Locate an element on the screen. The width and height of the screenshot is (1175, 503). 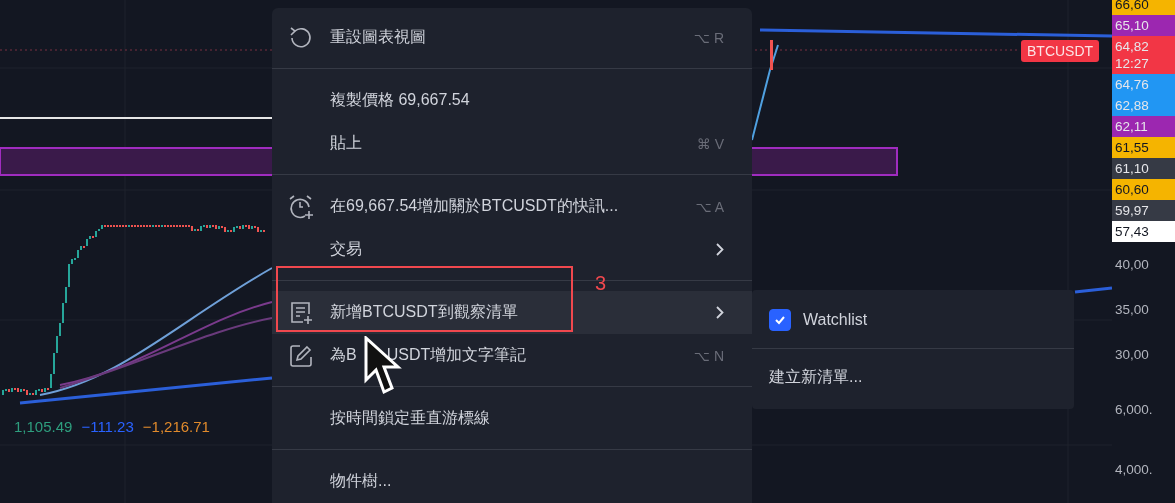
price-scale-label: 4,000. is located at coordinates (1134, 470).